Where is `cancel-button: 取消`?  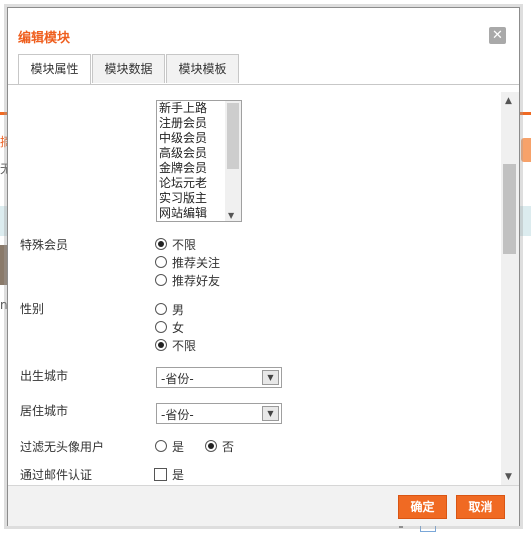 cancel-button: 取消 is located at coordinates (480, 507).